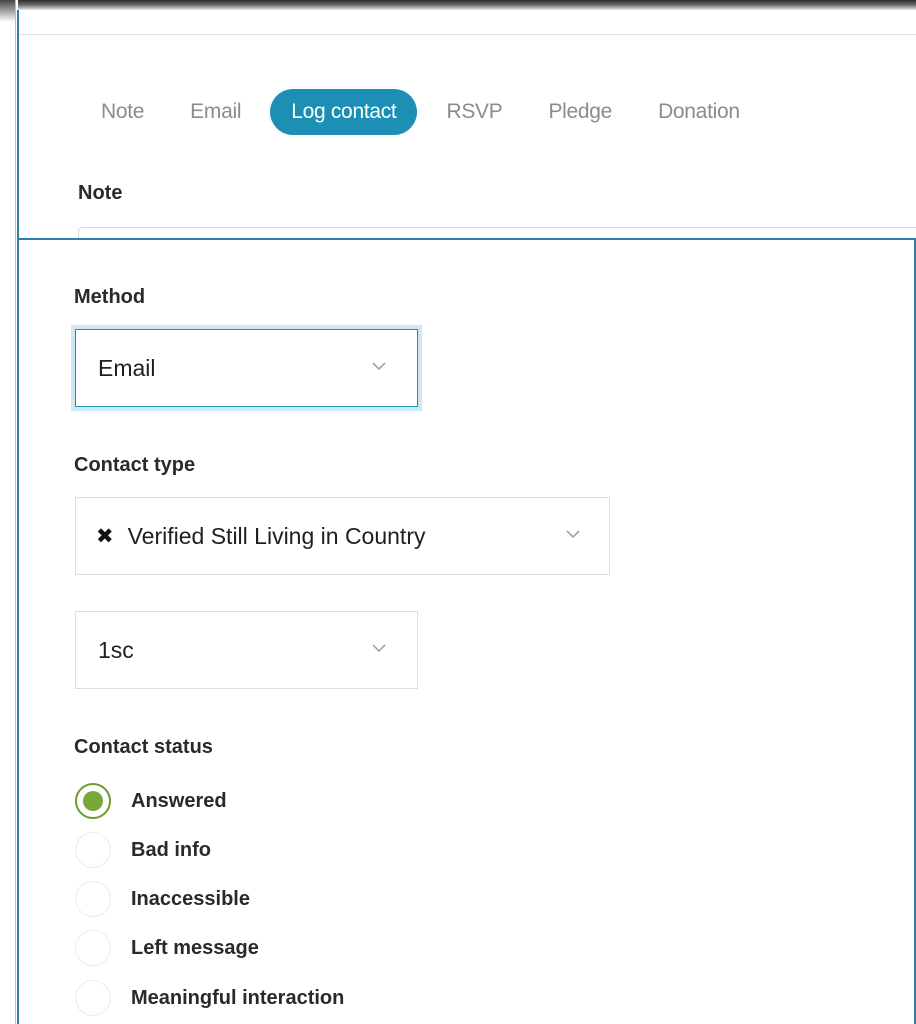  I want to click on radio-label: Bad info, so click(171, 849).